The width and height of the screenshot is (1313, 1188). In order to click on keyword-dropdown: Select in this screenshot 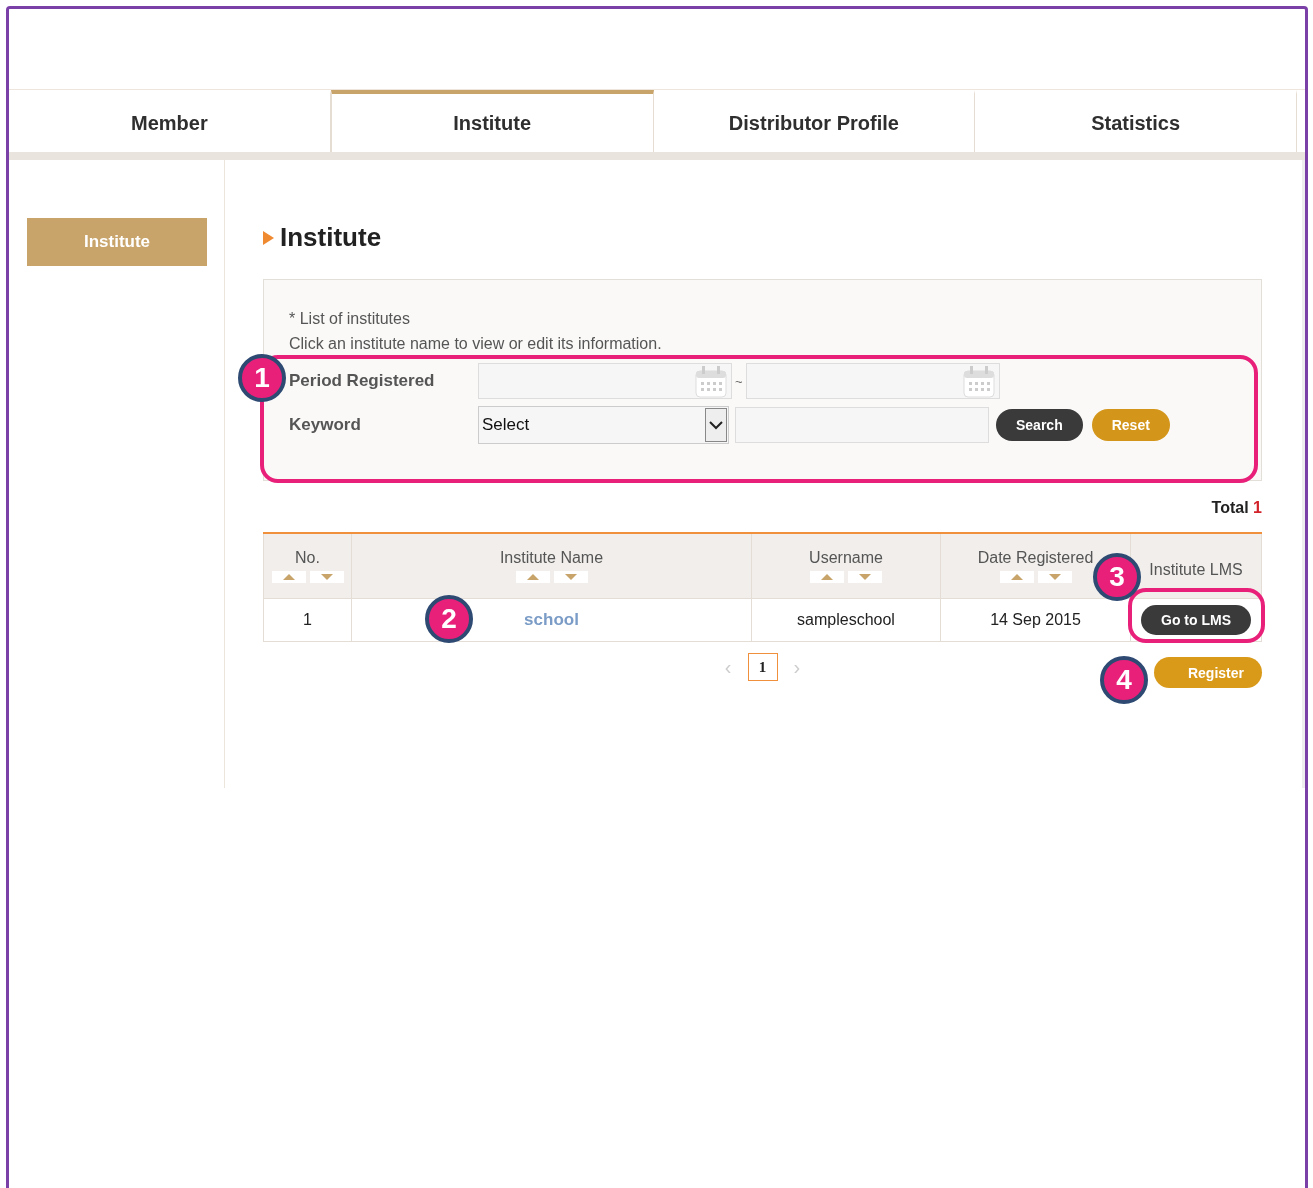, I will do `click(603, 425)`.